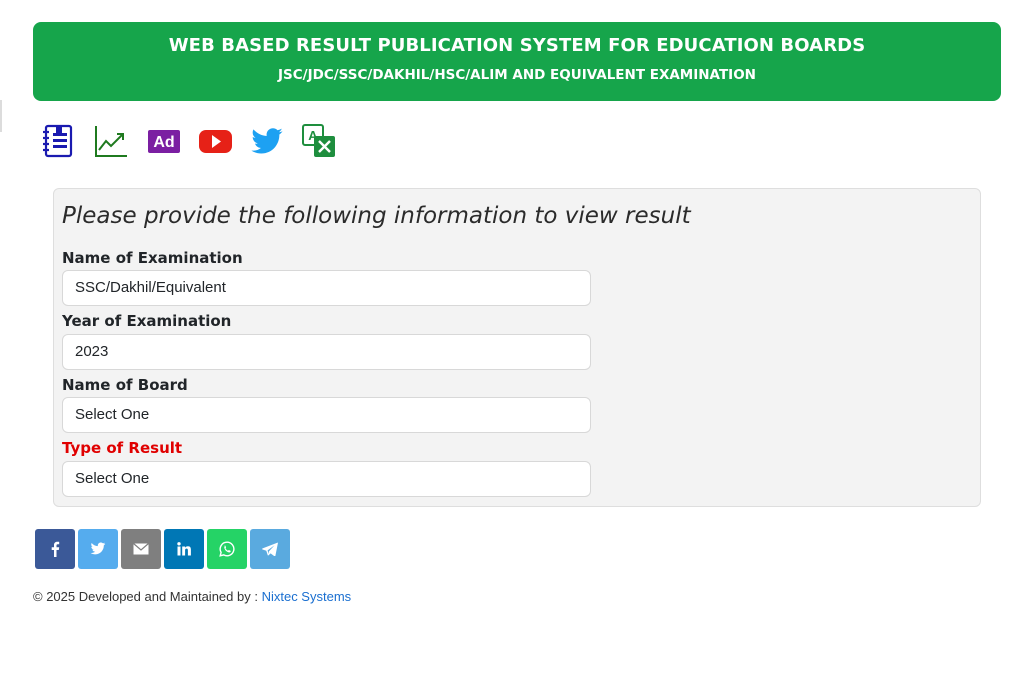  What do you see at coordinates (147, 321) in the screenshot?
I see `exam-year-label: Year of Examination` at bounding box center [147, 321].